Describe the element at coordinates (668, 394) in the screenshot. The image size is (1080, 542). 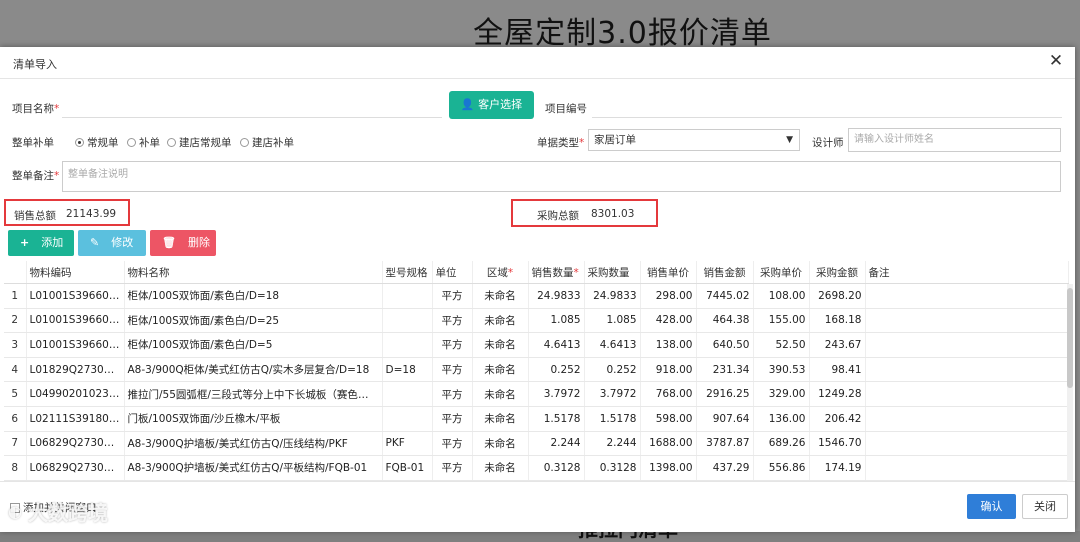
I see `table-cell: 768.00` at that location.